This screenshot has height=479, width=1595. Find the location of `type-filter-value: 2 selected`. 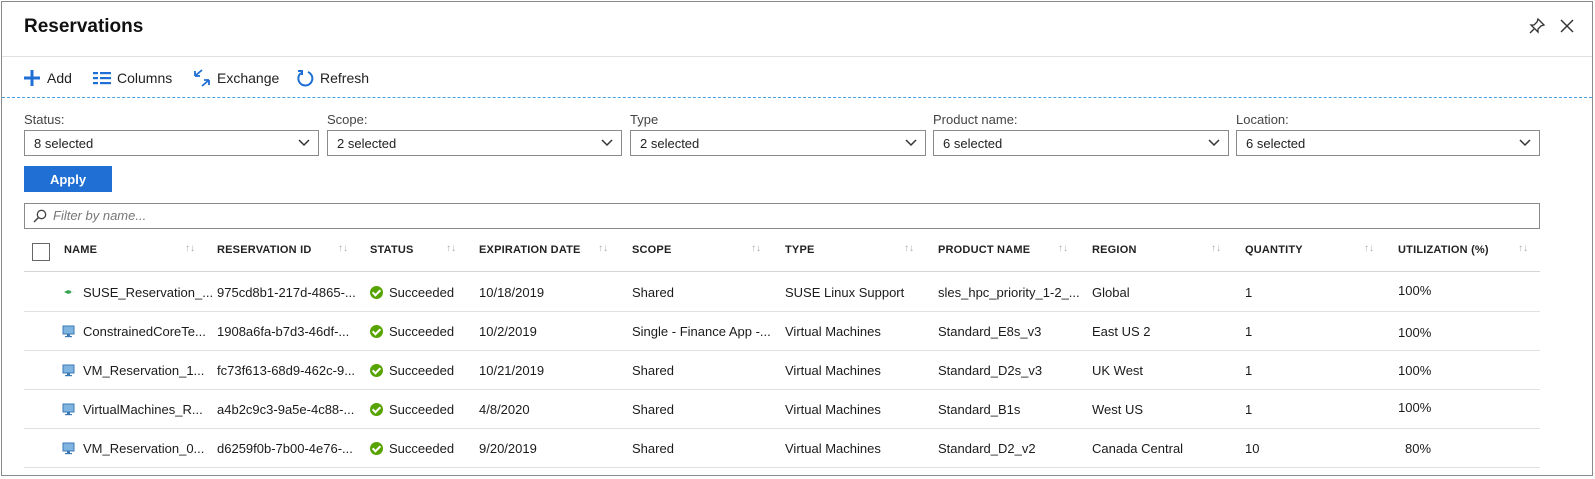

type-filter-value: 2 selected is located at coordinates (670, 143).